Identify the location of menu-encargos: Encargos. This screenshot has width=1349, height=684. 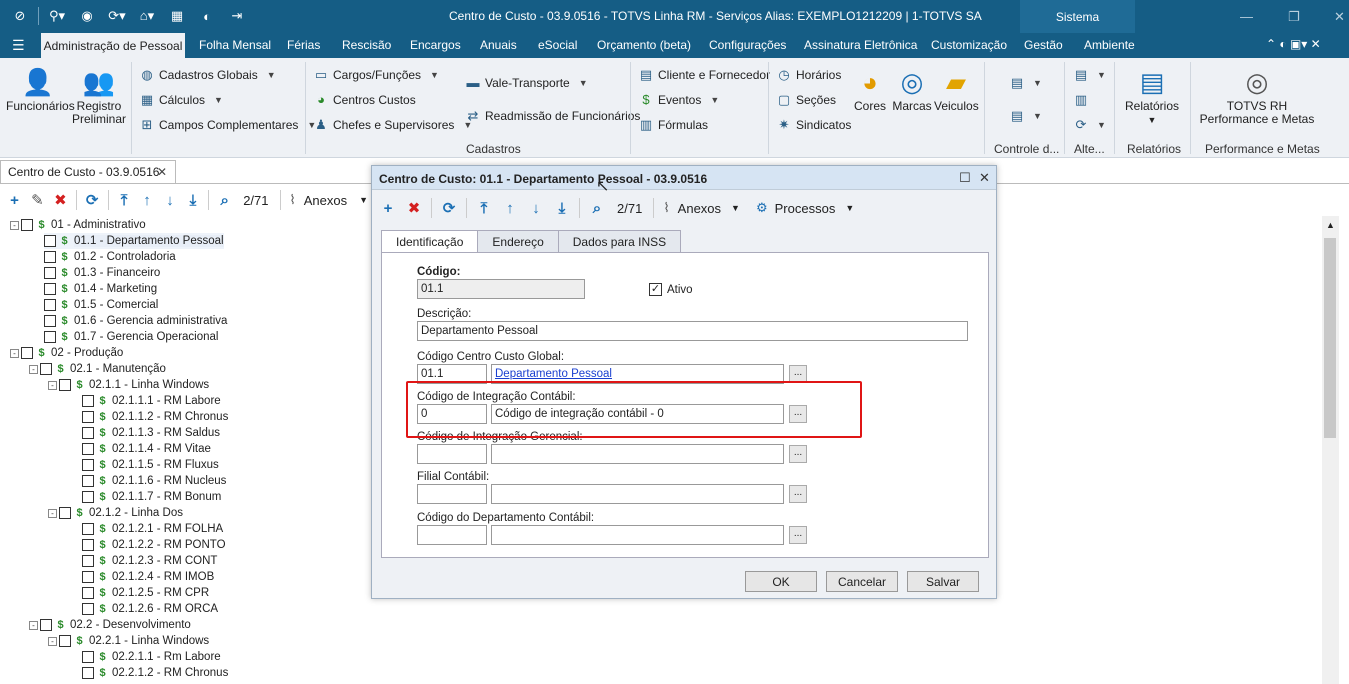
(435, 45).